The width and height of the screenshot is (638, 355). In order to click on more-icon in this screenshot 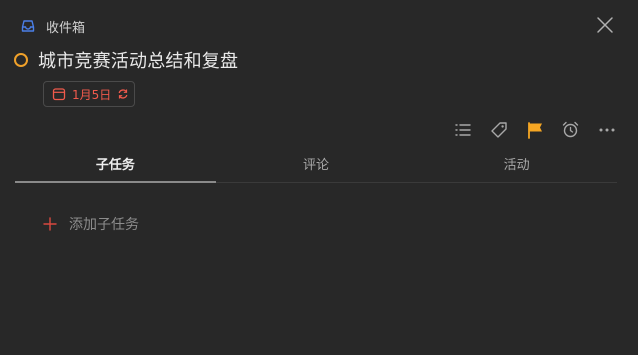, I will do `click(606, 129)`.